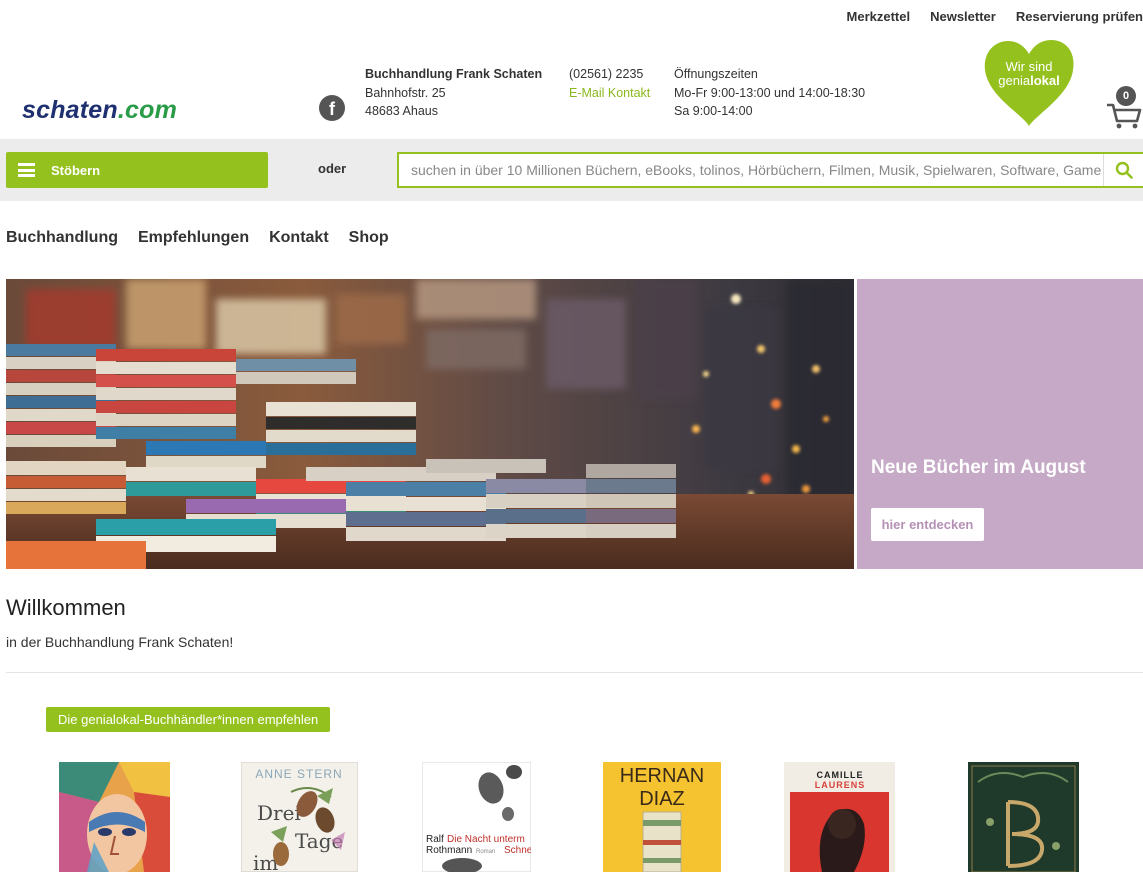 This screenshot has height=872, width=1143. I want to click on email-contact-link: E-Mail Kontakt, so click(609, 93).